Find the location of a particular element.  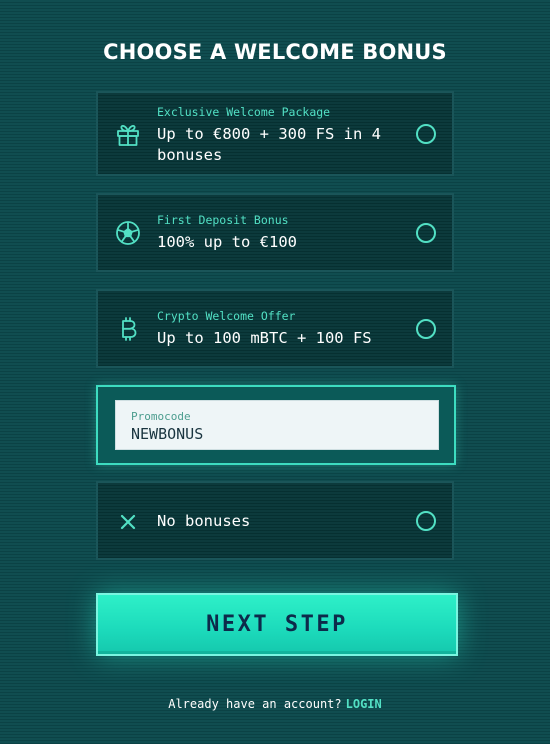

page-title: CHOOSE A WELCOME BONUS is located at coordinates (275, 52).